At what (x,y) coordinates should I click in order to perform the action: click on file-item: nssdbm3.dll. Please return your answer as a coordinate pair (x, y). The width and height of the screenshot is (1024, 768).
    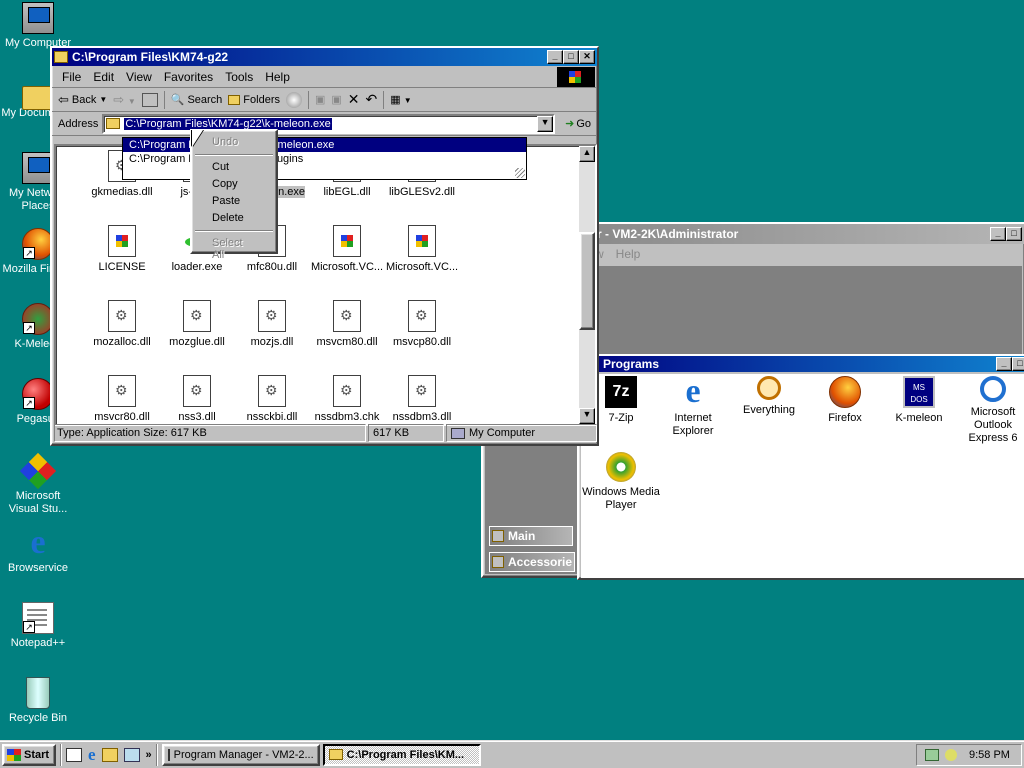
    Looking at the image, I should click on (422, 399).